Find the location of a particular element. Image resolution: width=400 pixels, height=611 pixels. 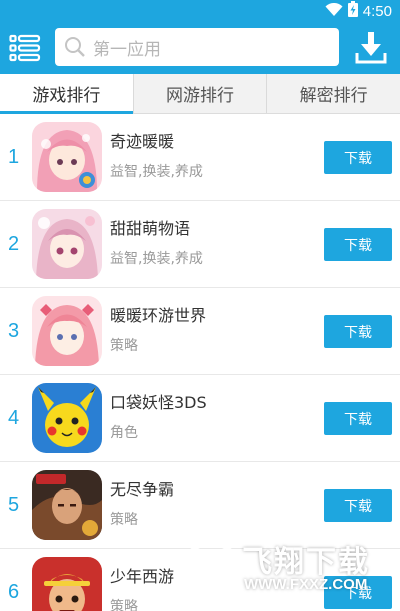

rank-number: 2 is located at coordinates (14, 244).